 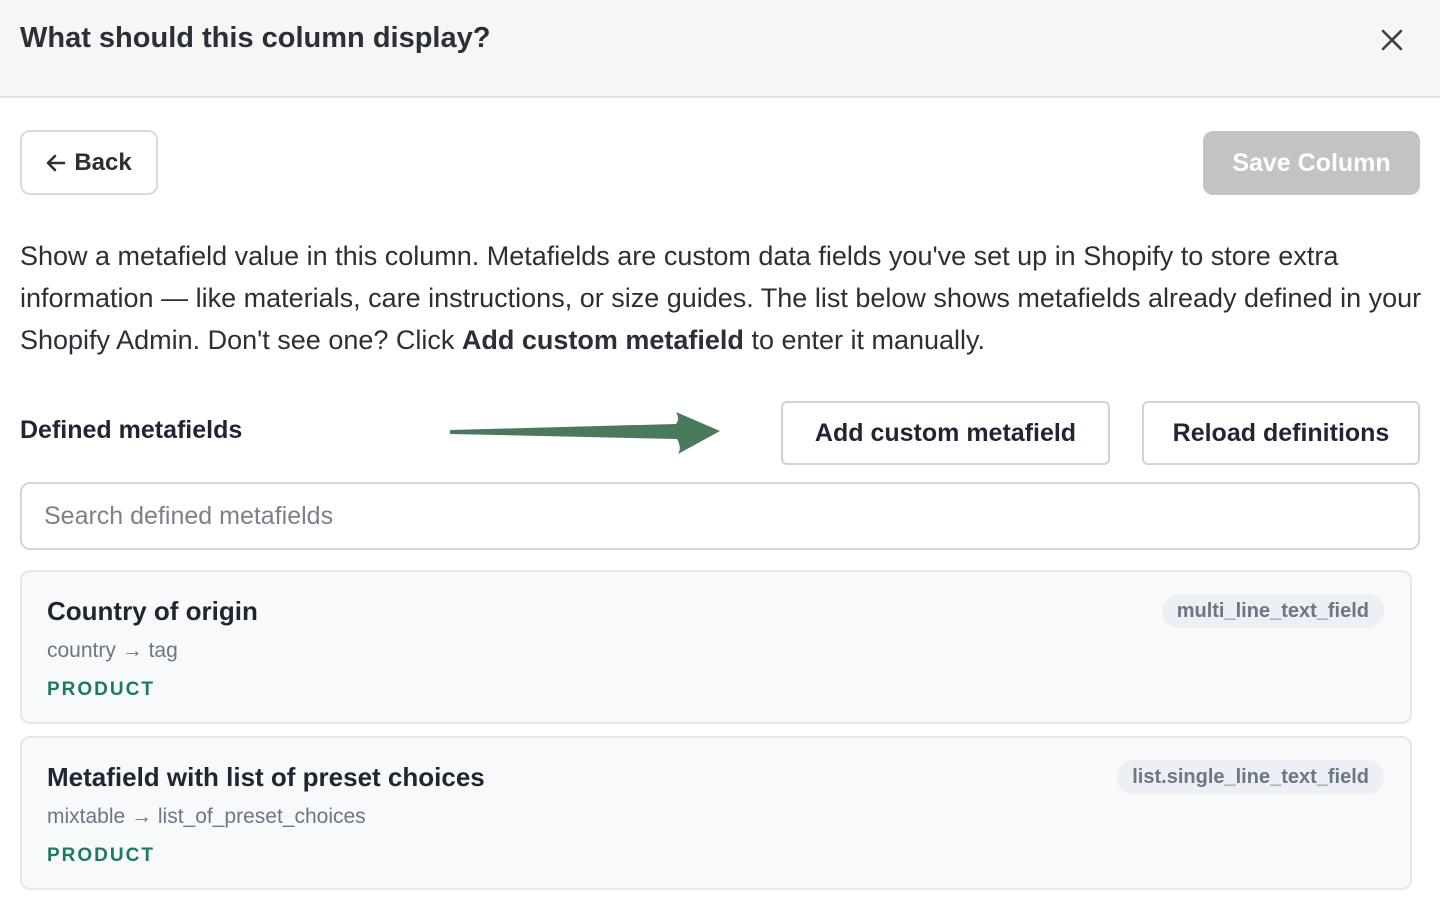 I want to click on metafield-namespace: mixtable, so click(x=86, y=816).